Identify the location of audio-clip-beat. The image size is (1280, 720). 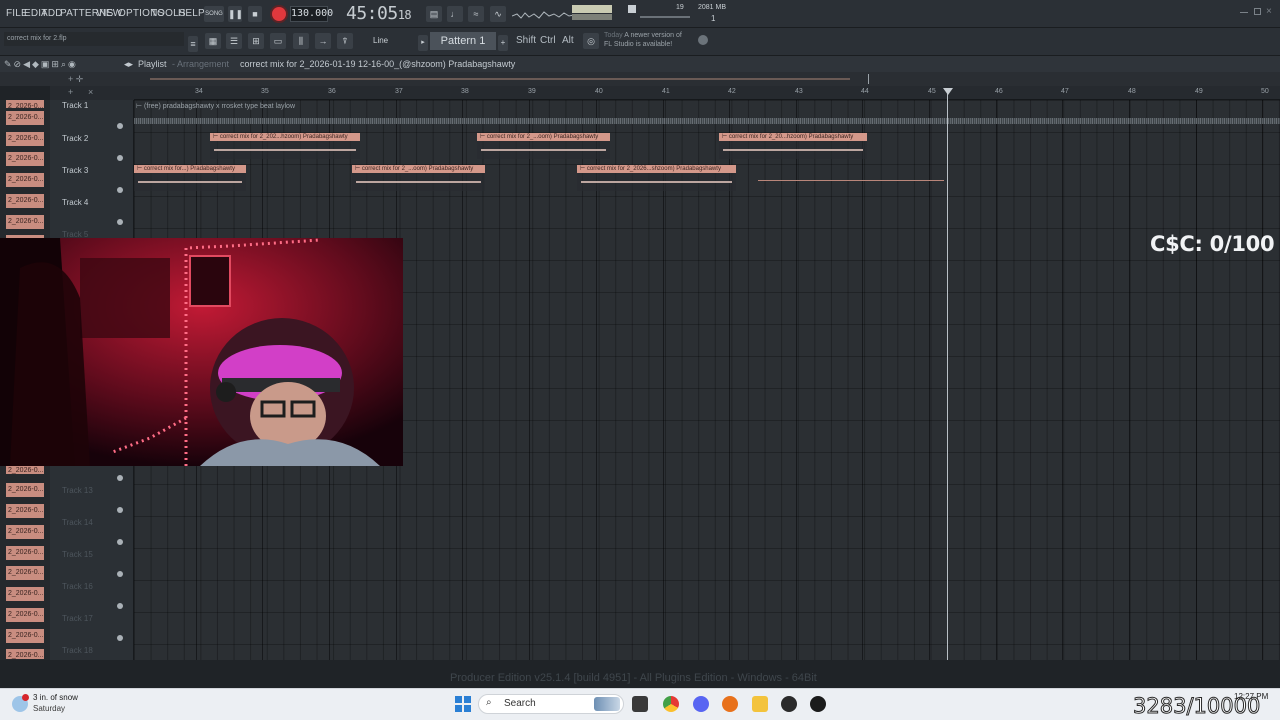
(707, 116).